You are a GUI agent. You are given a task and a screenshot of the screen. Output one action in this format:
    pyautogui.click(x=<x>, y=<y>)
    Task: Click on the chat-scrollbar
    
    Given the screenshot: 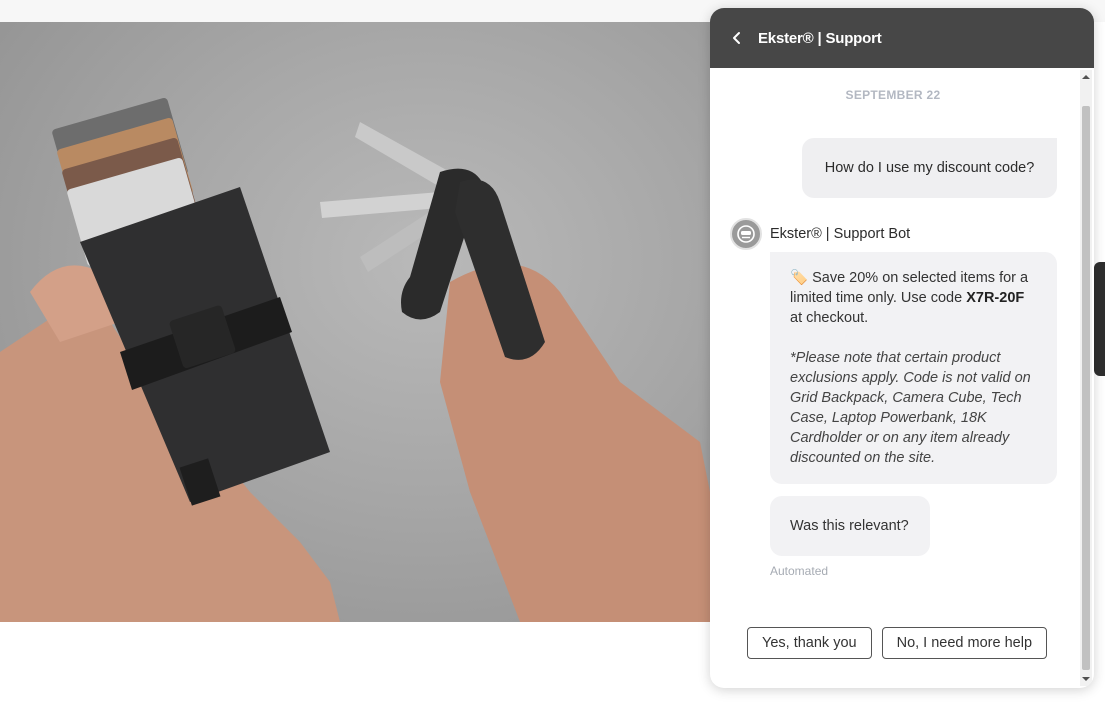 What is the action you would take?
    pyautogui.click(x=1086, y=378)
    